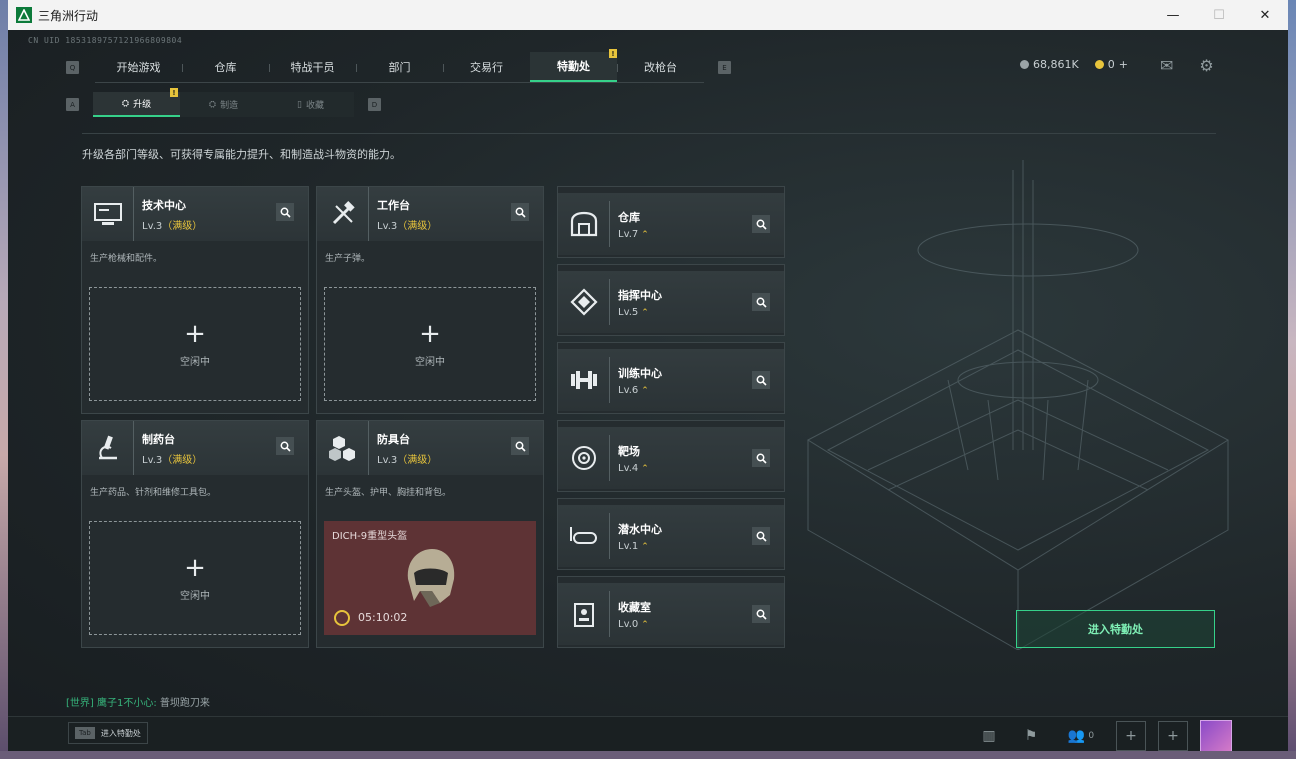  Describe the element at coordinates (127, 703) in the screenshot. I see `chat-user: 鹰子1不小心:` at that location.